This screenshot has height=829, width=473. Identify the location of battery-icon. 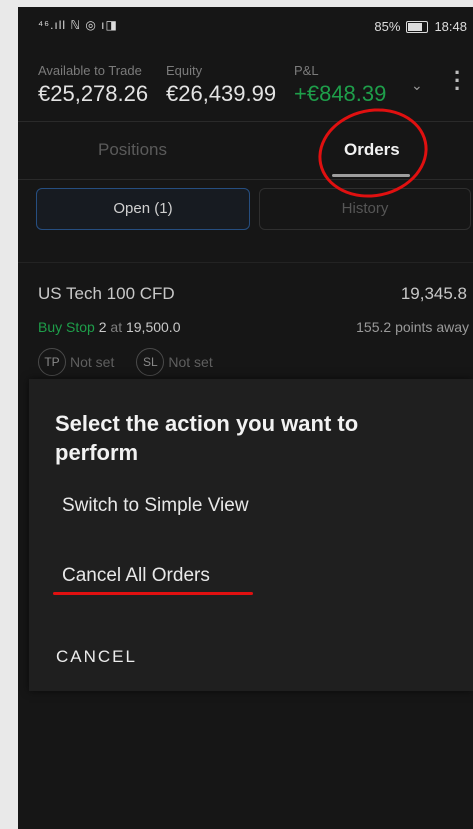
(417, 26).